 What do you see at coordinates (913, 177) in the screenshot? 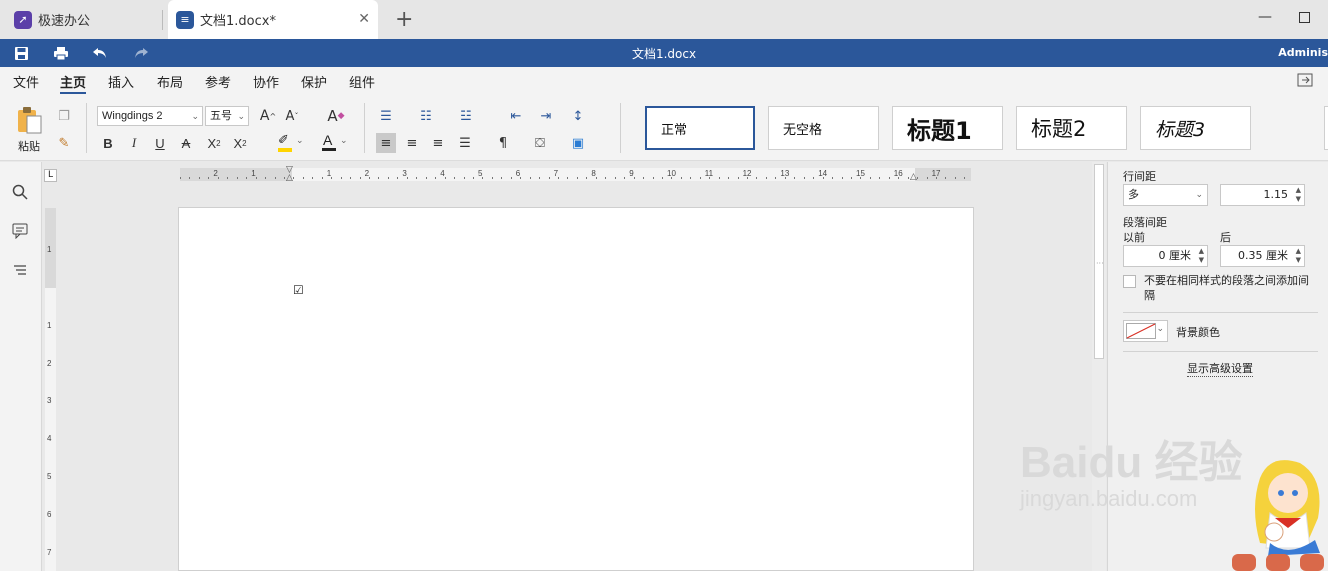
I see `right-indent-marker-icon: △` at bounding box center [913, 177].